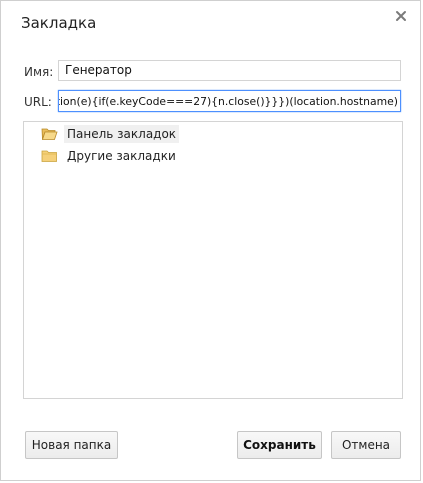 The image size is (423, 483). Describe the element at coordinates (229, 70) in the screenshot. I see `name-input: Генератор` at that location.